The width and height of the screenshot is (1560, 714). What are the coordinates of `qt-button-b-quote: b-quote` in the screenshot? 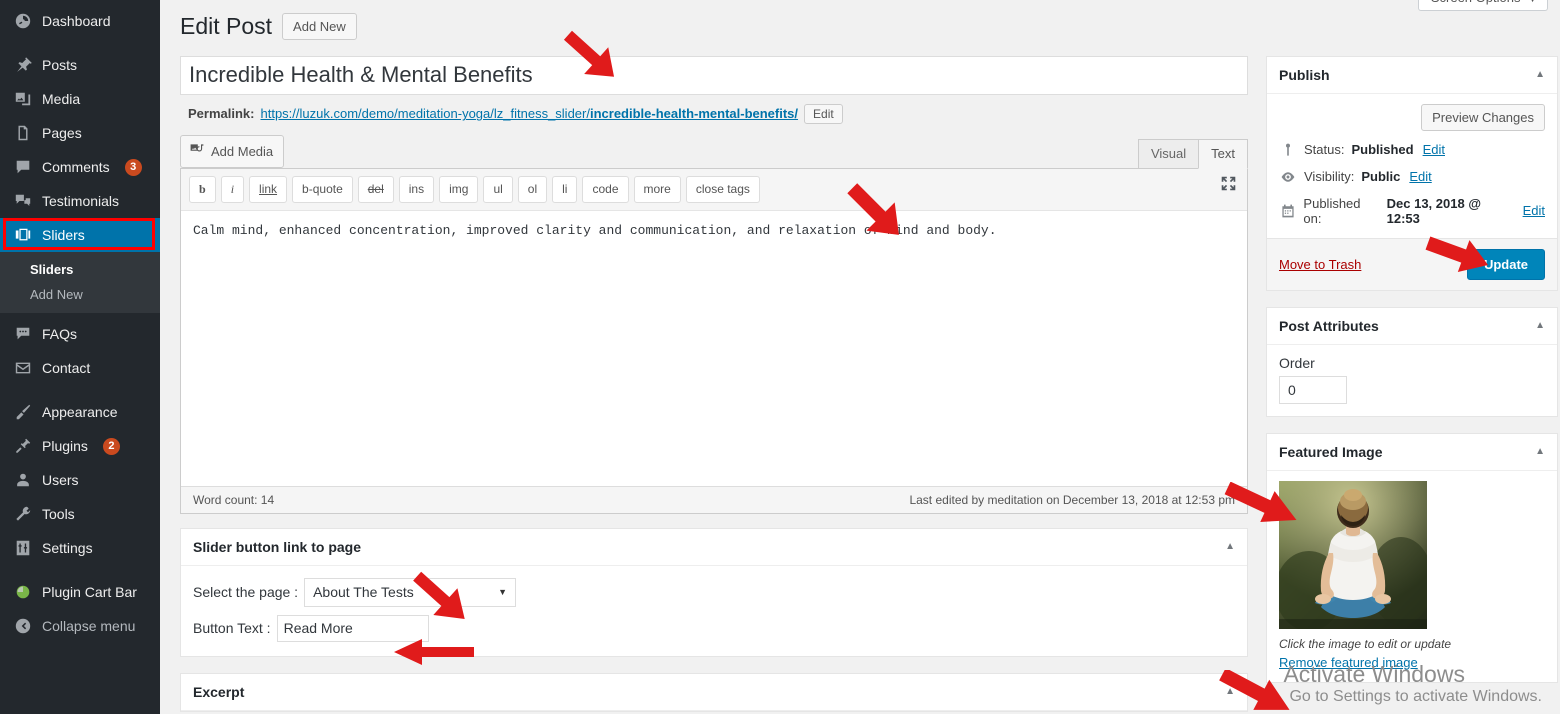 It's located at (322, 189).